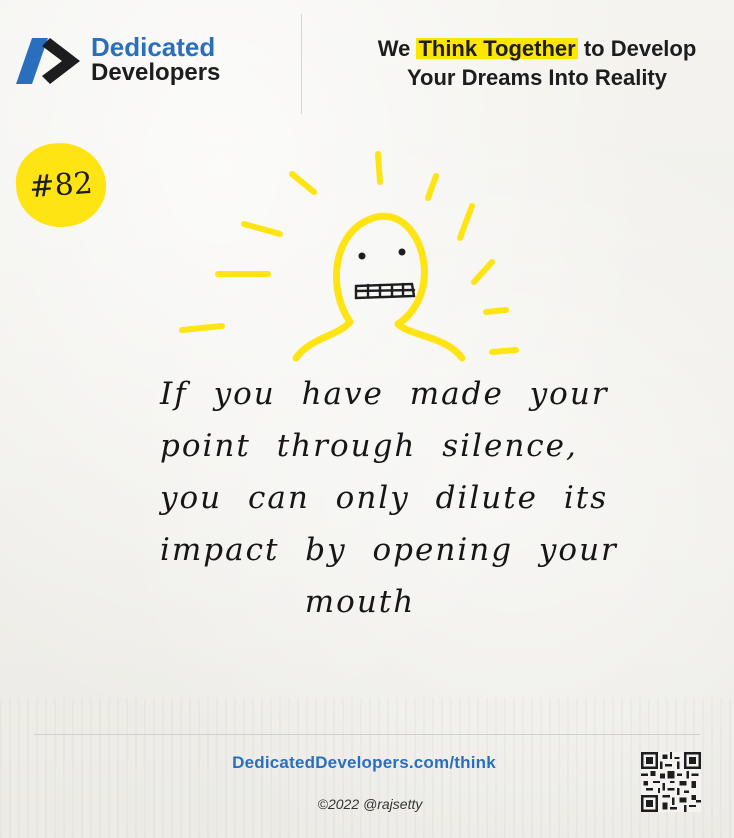  What do you see at coordinates (364, 762) in the screenshot?
I see `footer-url-text: DedicatedDevelopers.com/think` at bounding box center [364, 762].